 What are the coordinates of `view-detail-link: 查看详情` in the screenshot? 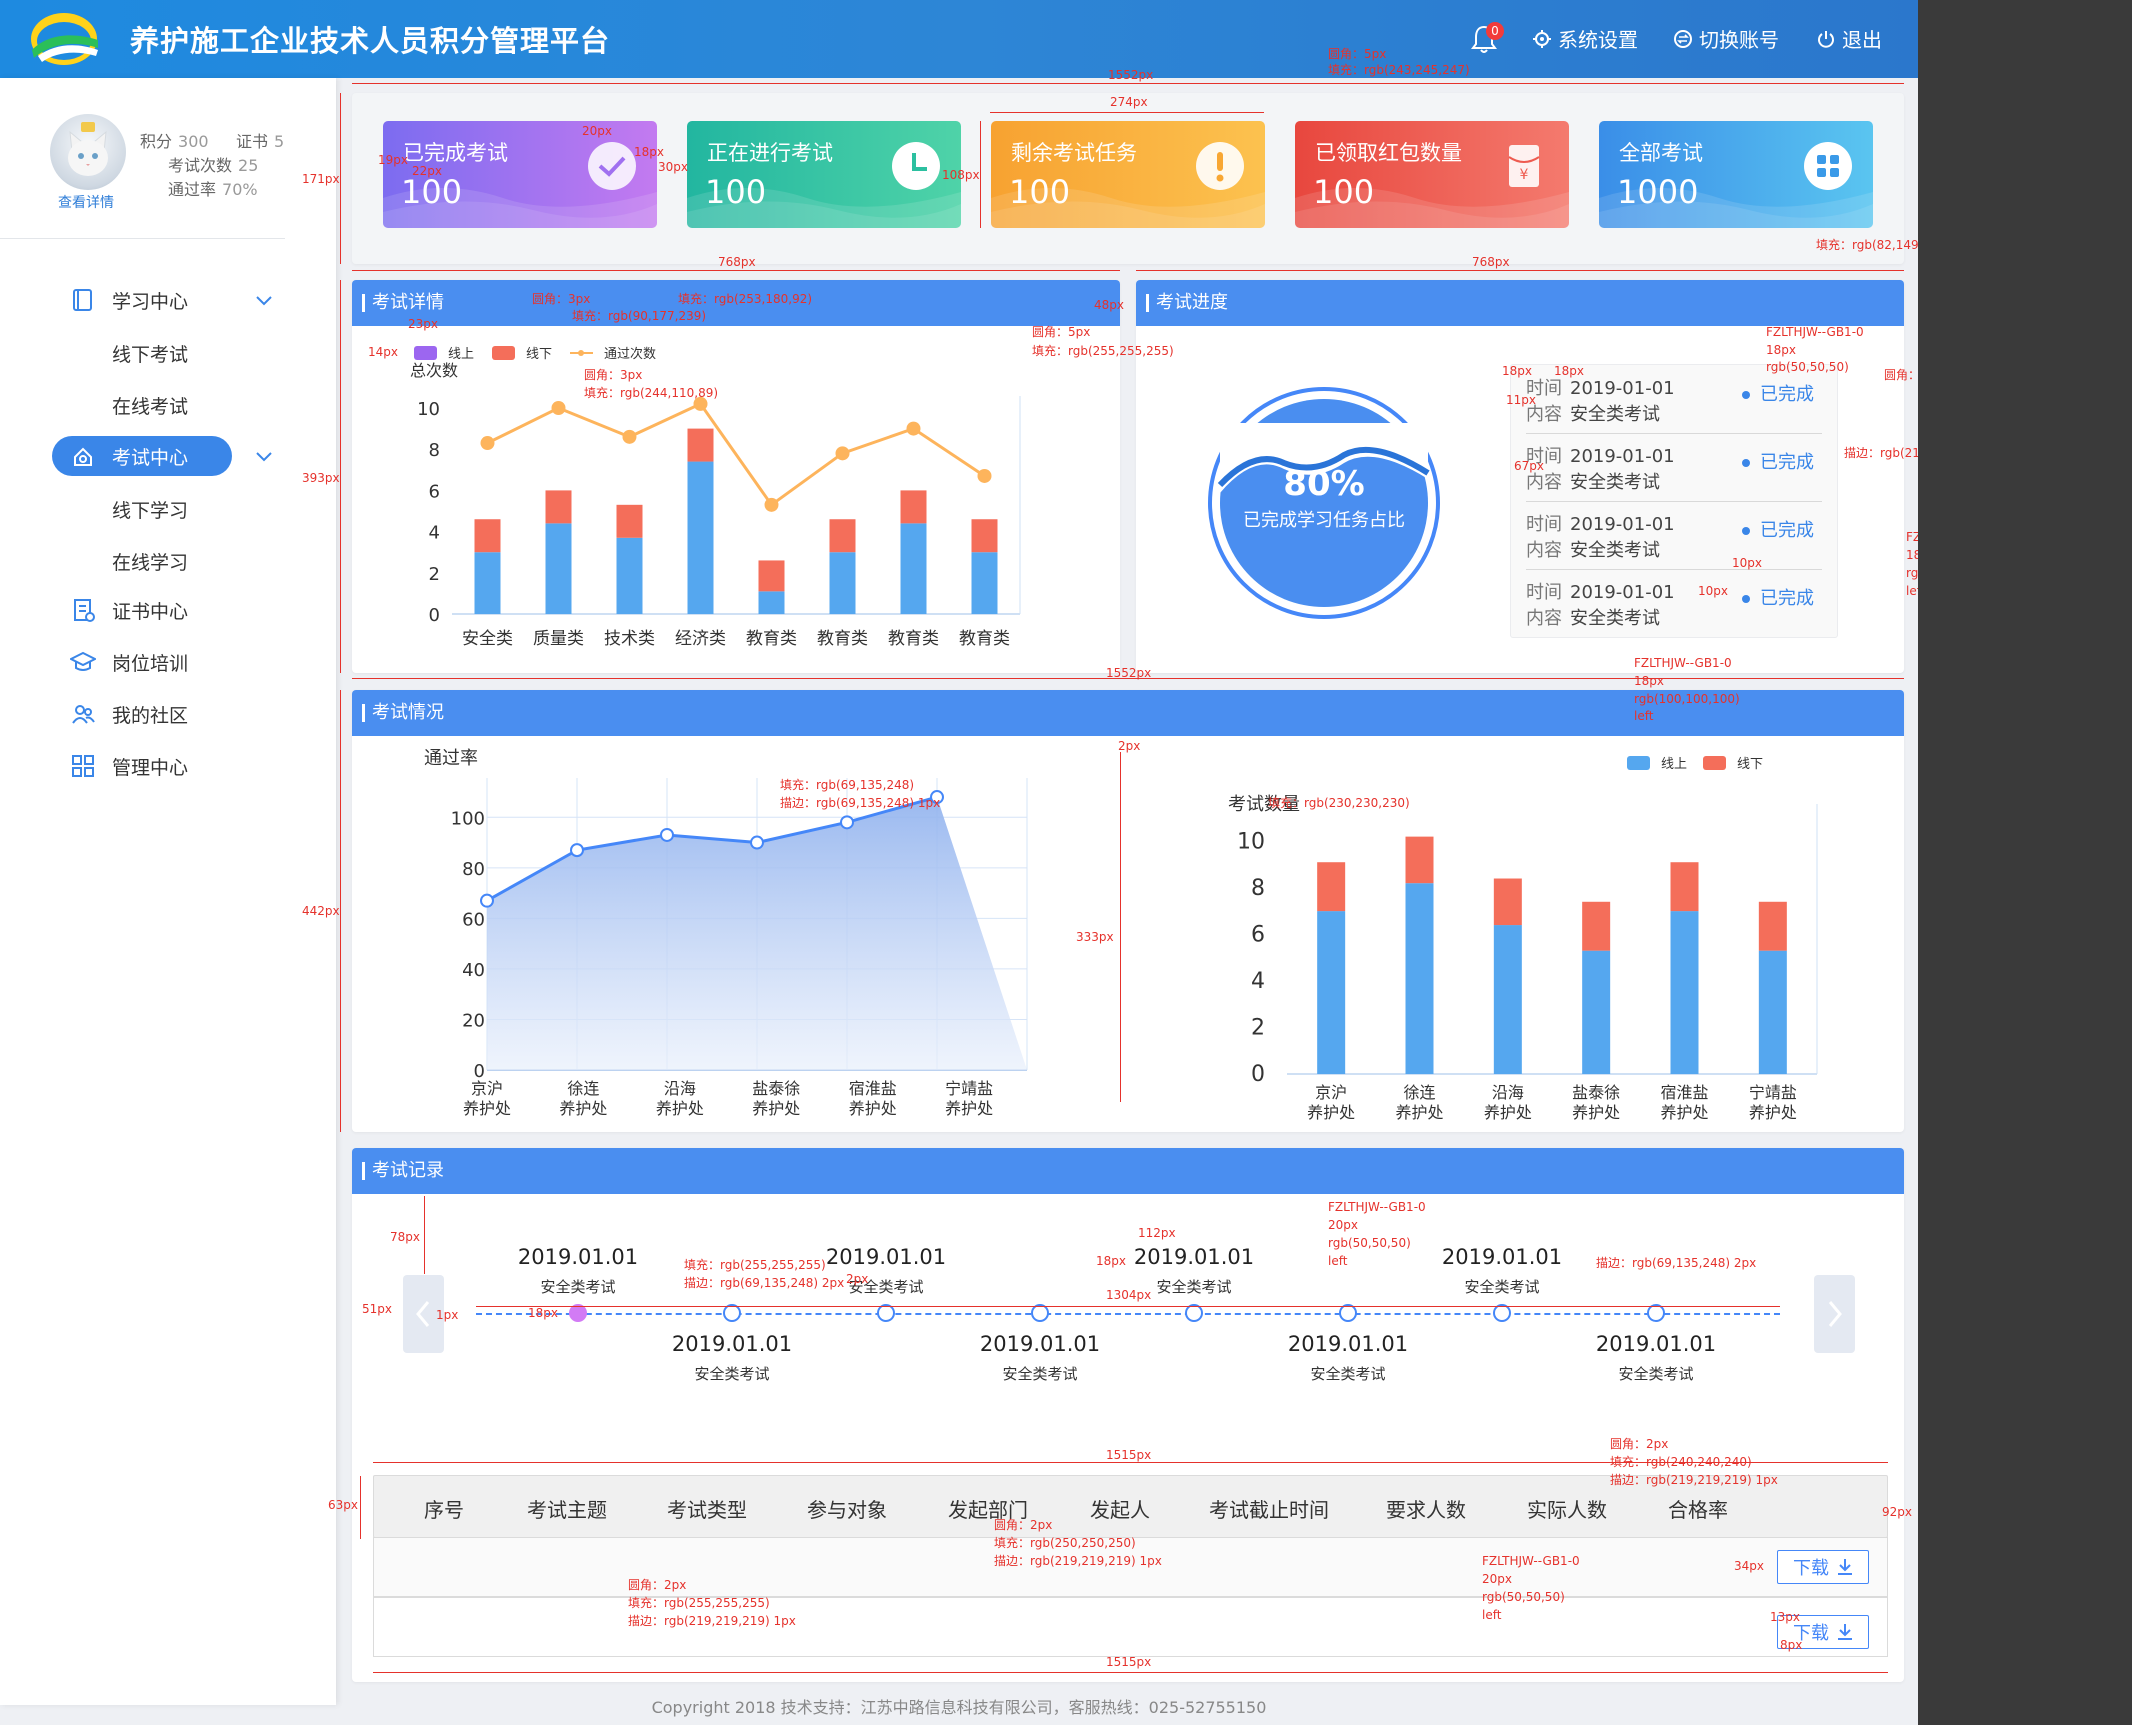 It's located at (86, 202).